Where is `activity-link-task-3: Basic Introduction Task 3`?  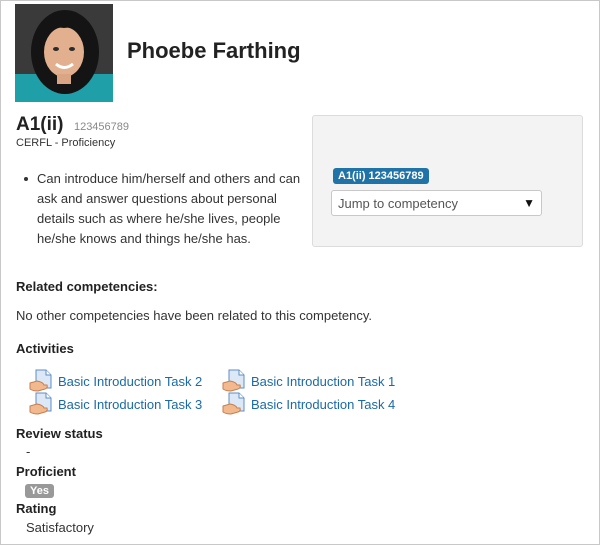
activity-link-task-3: Basic Introduction Task 3 is located at coordinates (115, 404).